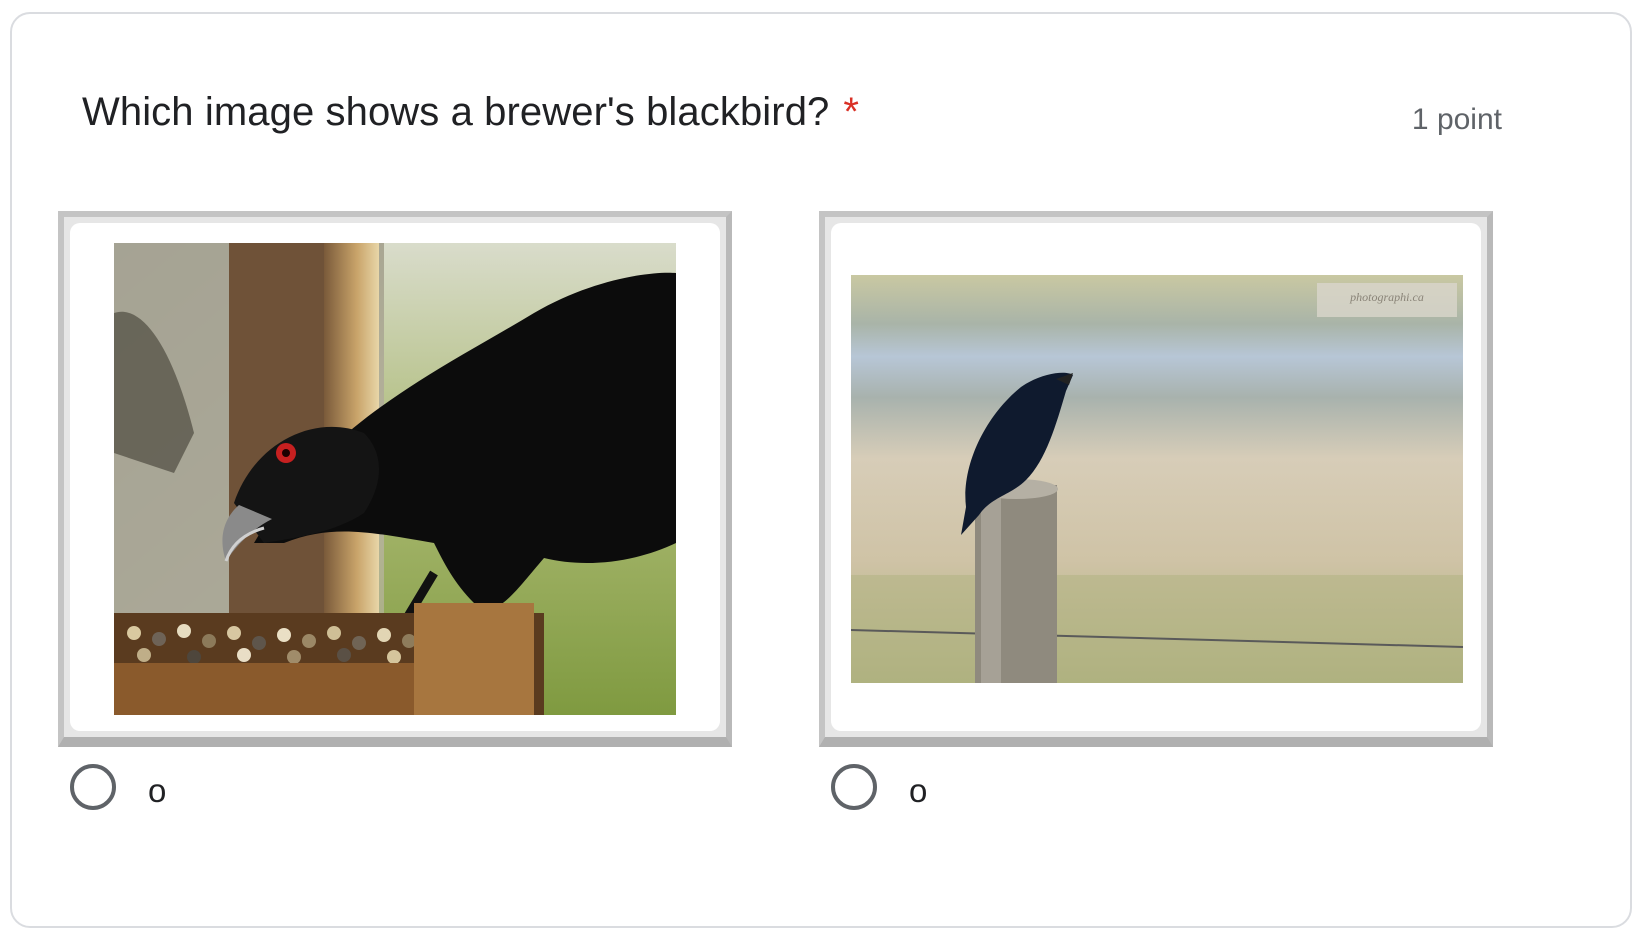 This screenshot has width=1644, height=942. Describe the element at coordinates (851, 112) in the screenshot. I see `required-marker: *` at that location.